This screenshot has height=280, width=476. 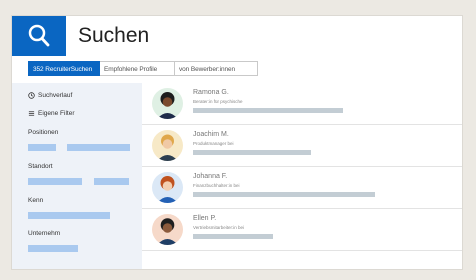 I want to click on candidate-name: Ramona G., so click(x=211, y=92).